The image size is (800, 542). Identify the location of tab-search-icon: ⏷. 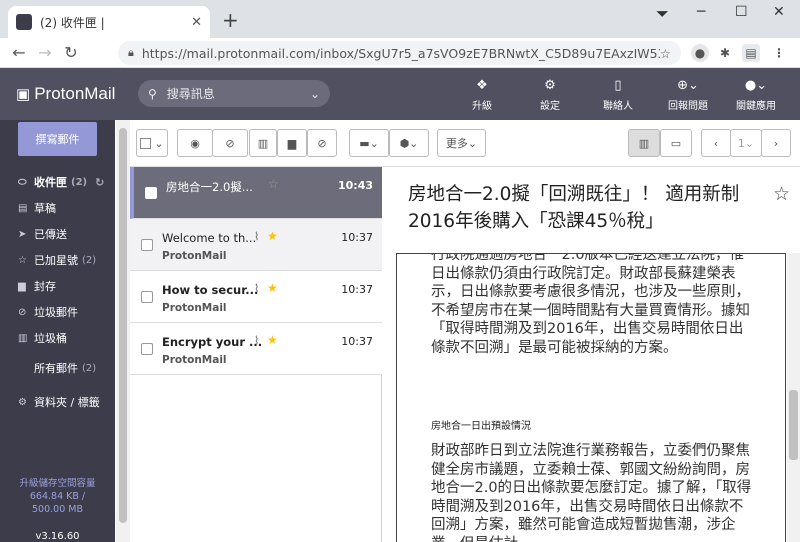
(662, 14).